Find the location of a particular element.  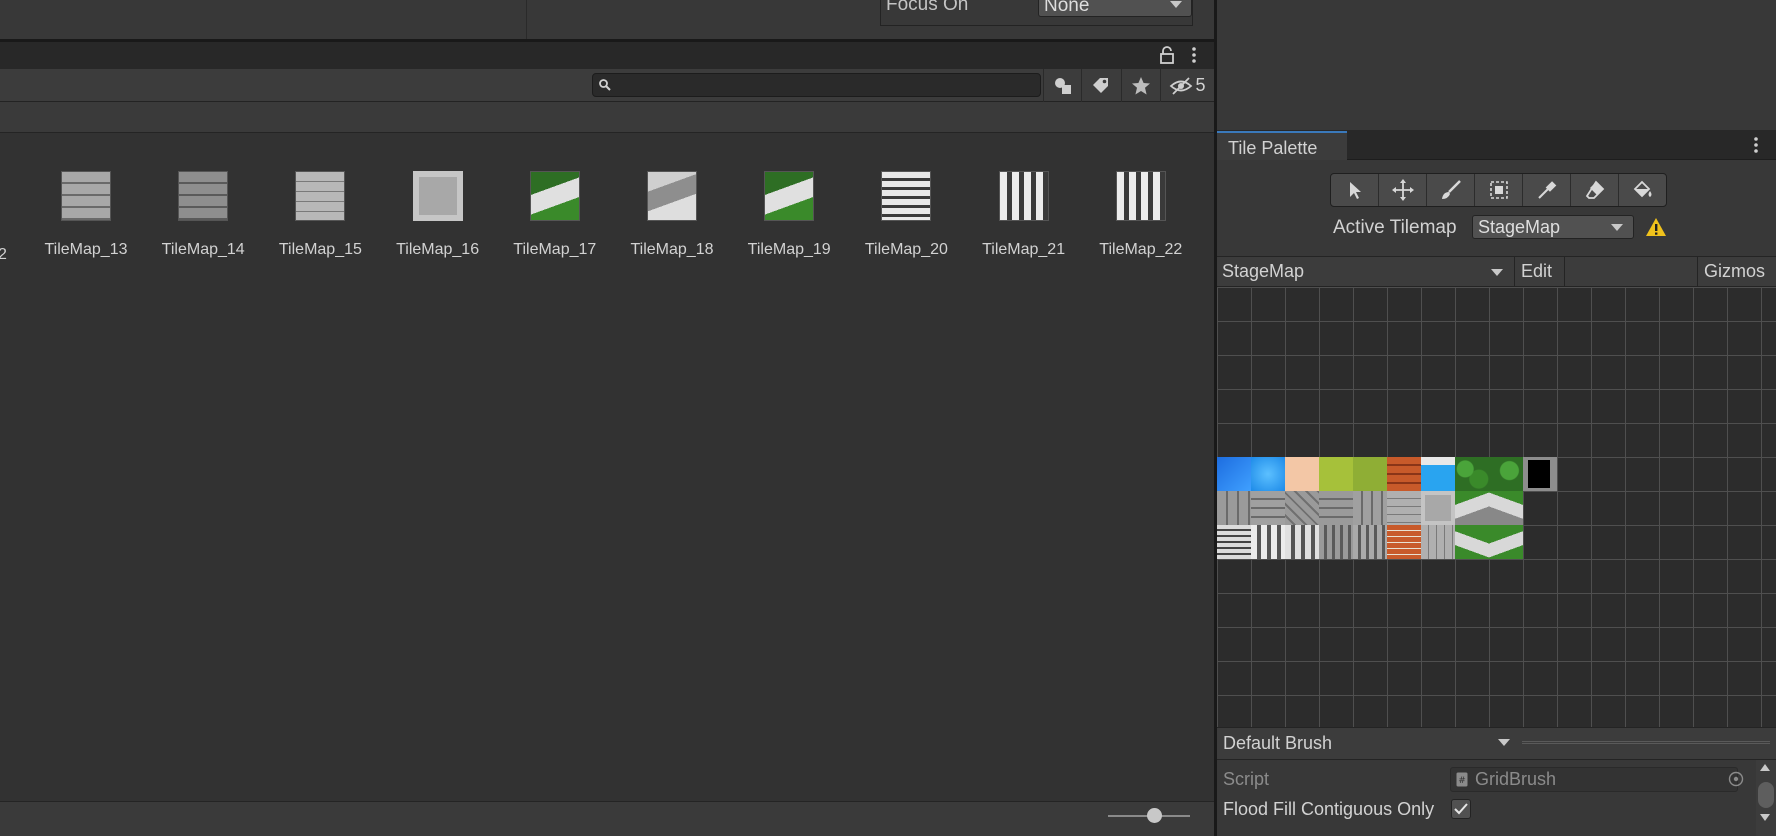

asset-item: TileMap_19 is located at coordinates (789, 213).